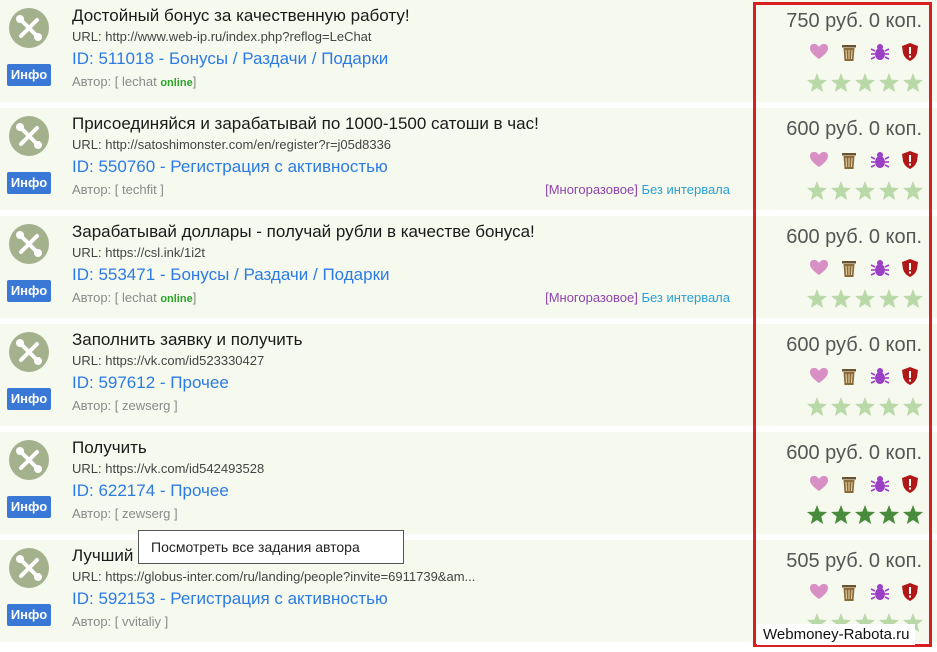 The width and height of the screenshot is (937, 652). What do you see at coordinates (407, 447) in the screenshot?
I see `task-title: Получить` at bounding box center [407, 447].